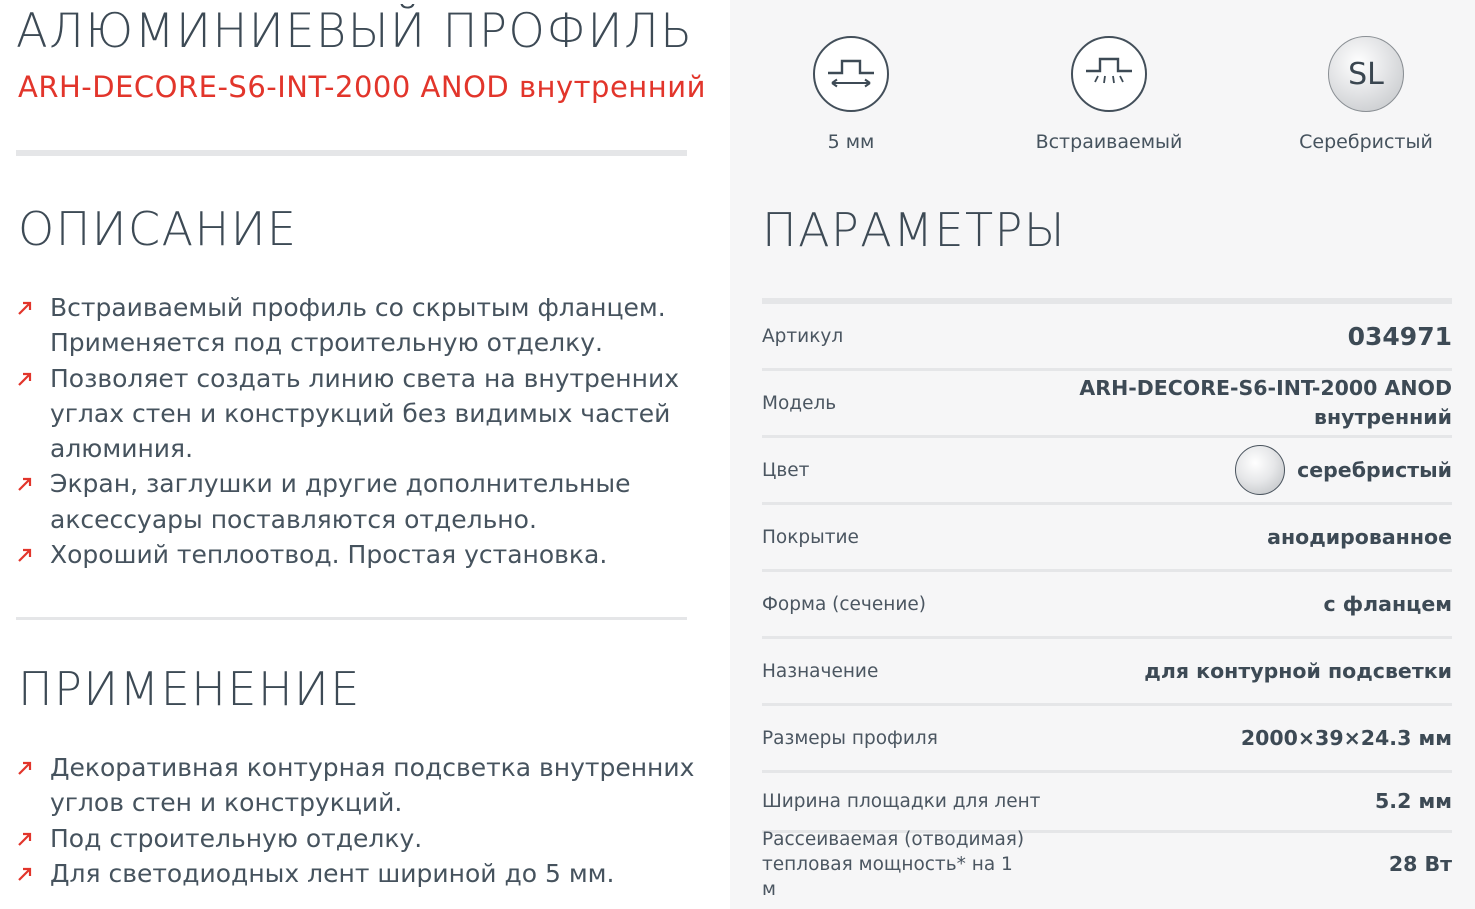 This screenshot has height=909, width=1475. I want to click on param-key: Артикул, so click(803, 336).